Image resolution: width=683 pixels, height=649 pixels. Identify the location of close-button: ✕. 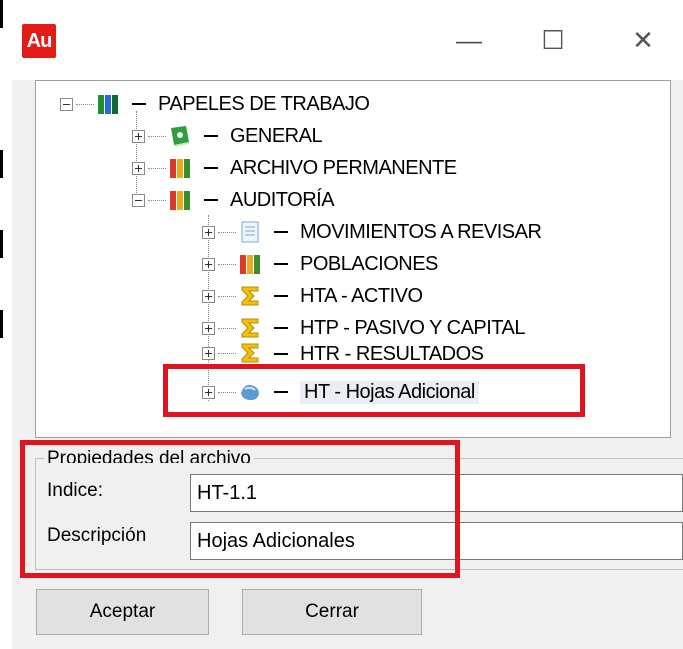
(643, 40).